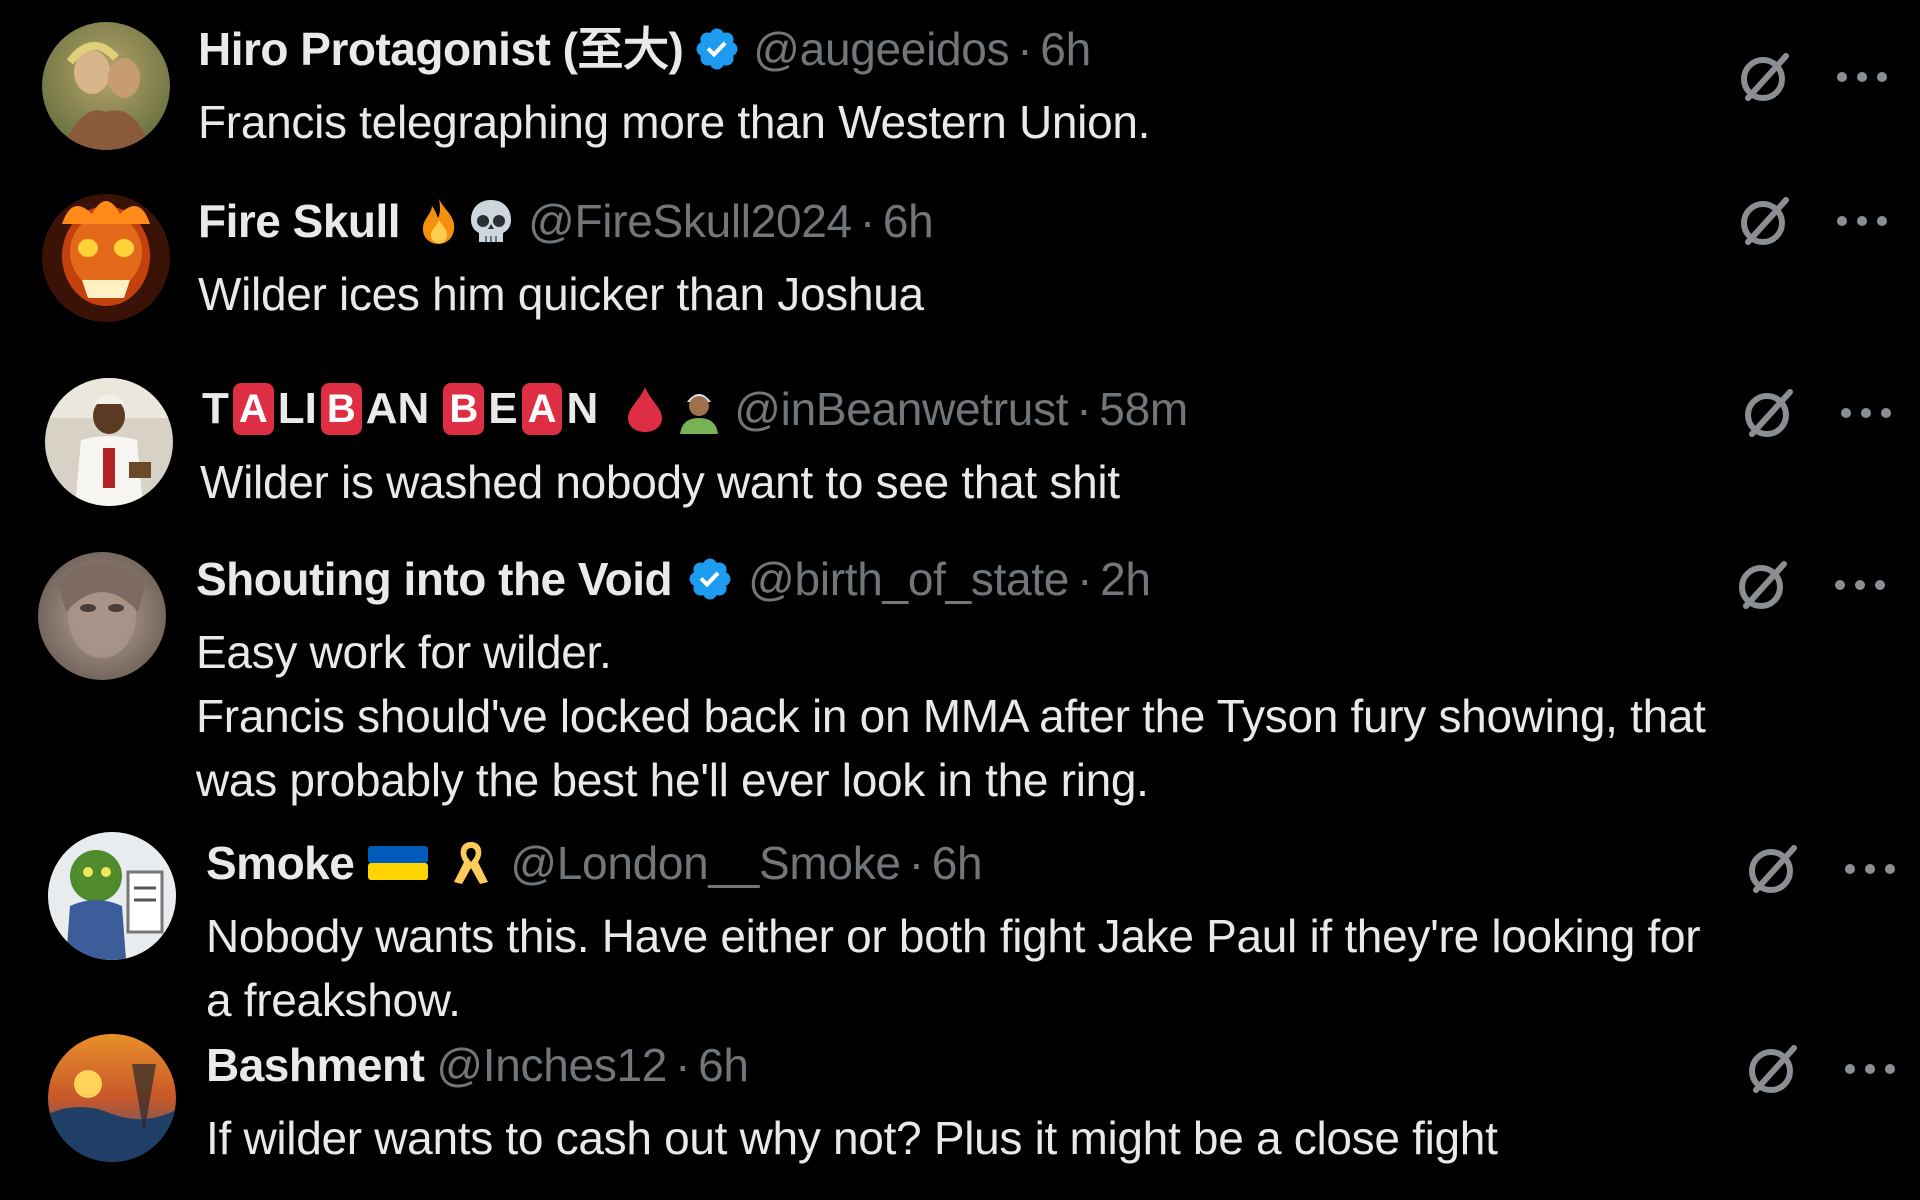 The height and width of the screenshot is (1200, 1920). Describe the element at coordinates (1125, 579) in the screenshot. I see `timestamp: 2h` at that location.